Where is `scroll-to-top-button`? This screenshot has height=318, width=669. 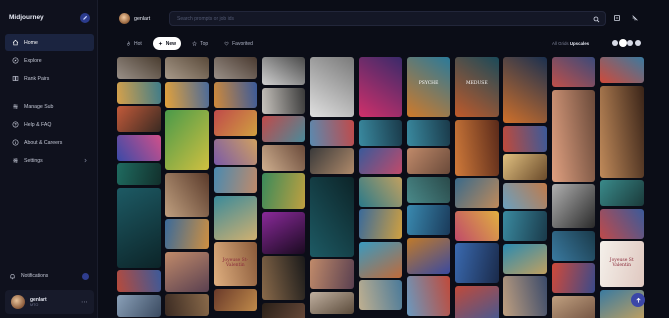 scroll-to-top-button is located at coordinates (638, 300).